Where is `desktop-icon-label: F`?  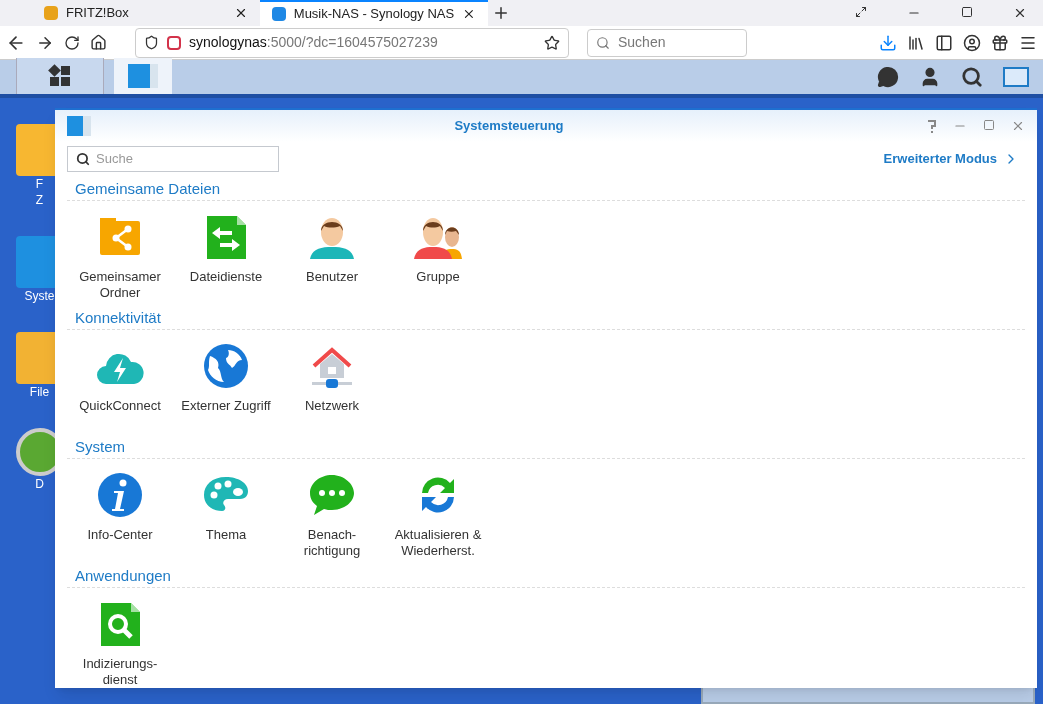
desktop-icon-label: F is located at coordinates (39, 184).